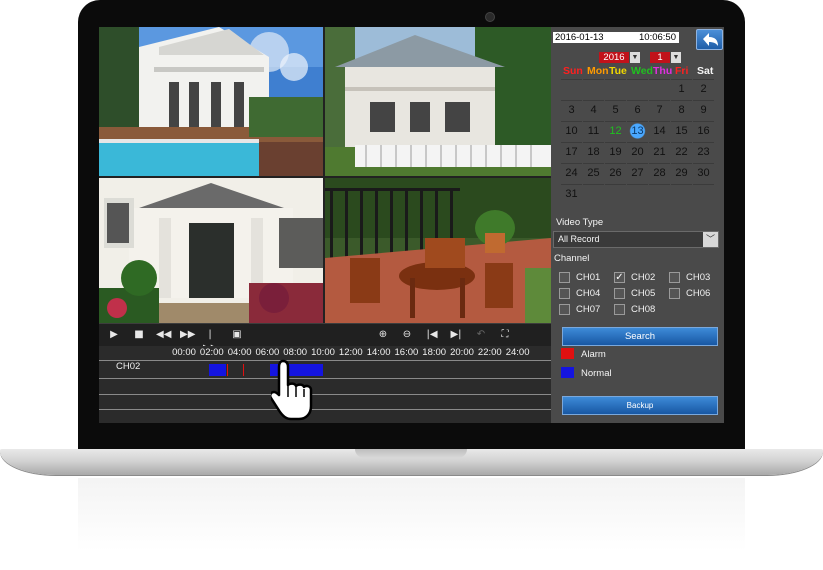  What do you see at coordinates (571, 173) in the screenshot?
I see `calendar-day: 24` at bounding box center [571, 173].